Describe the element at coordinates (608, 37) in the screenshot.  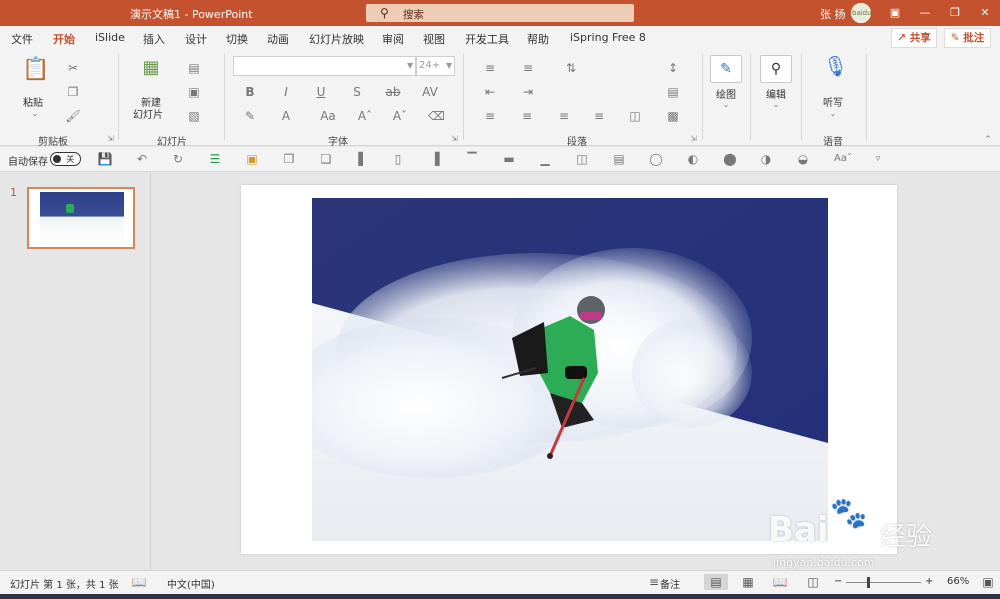
I see `tab-ispring: iSpring Free 8` at that location.